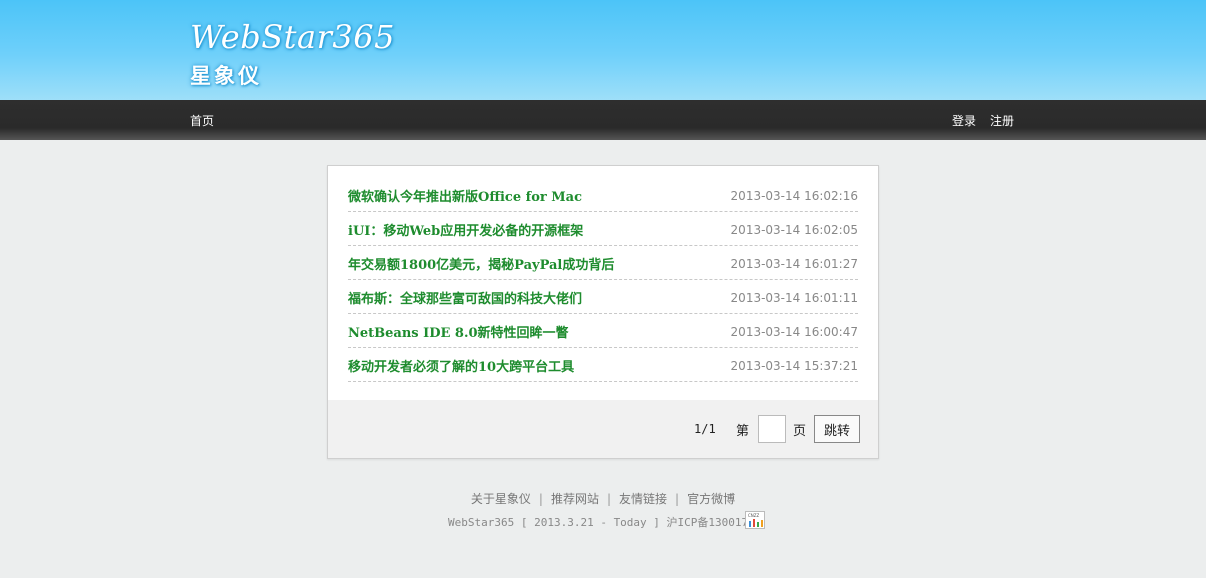  What do you see at coordinates (292, 37) in the screenshot?
I see `site-logo-text: WebStar365` at bounding box center [292, 37].